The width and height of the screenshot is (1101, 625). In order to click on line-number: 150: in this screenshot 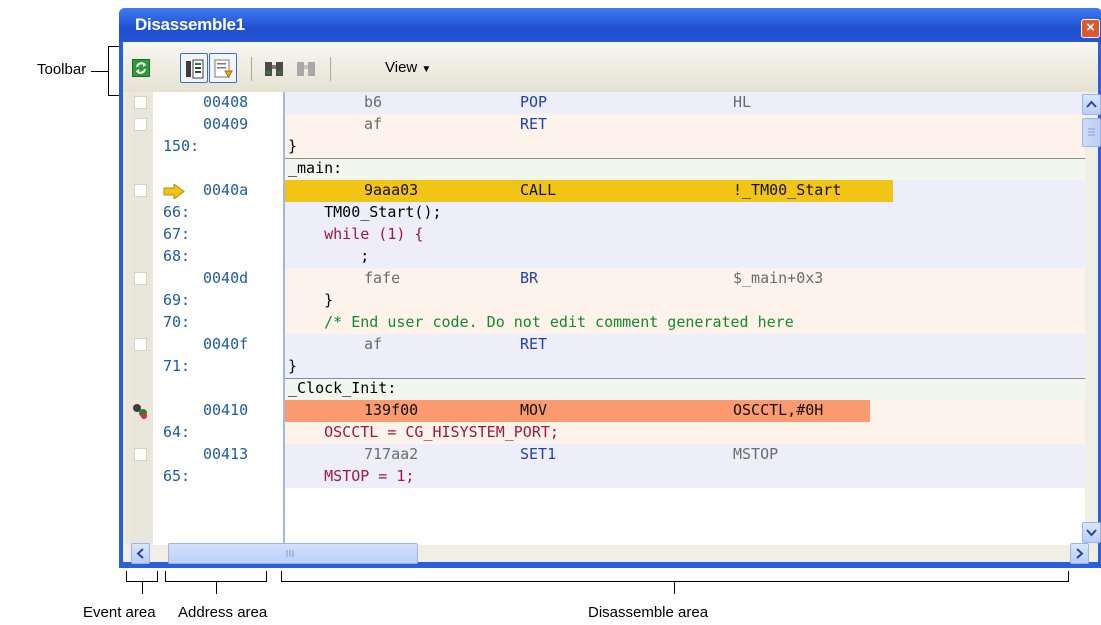, I will do `click(181, 146)`.